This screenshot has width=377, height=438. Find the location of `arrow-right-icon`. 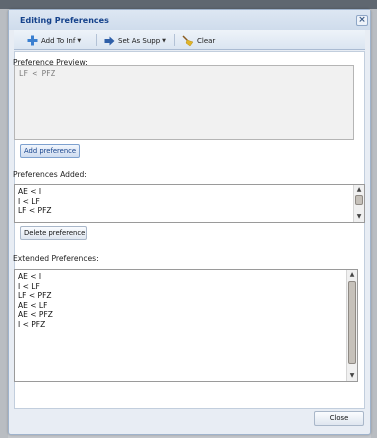

arrow-right-icon is located at coordinates (109, 40).